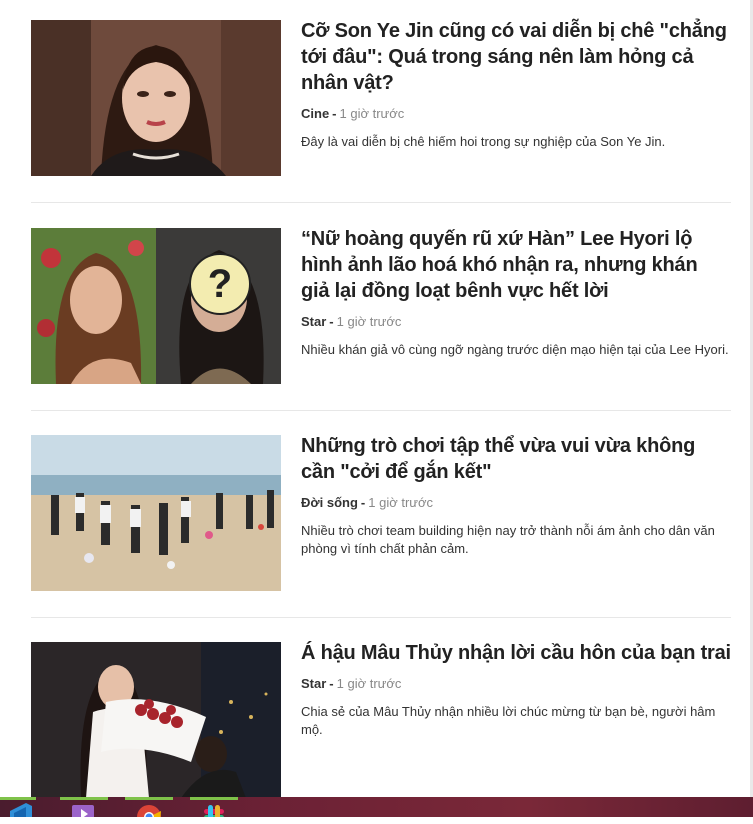 The width and height of the screenshot is (753, 824). I want to click on thumbnail-image-beach-games, so click(156, 513).